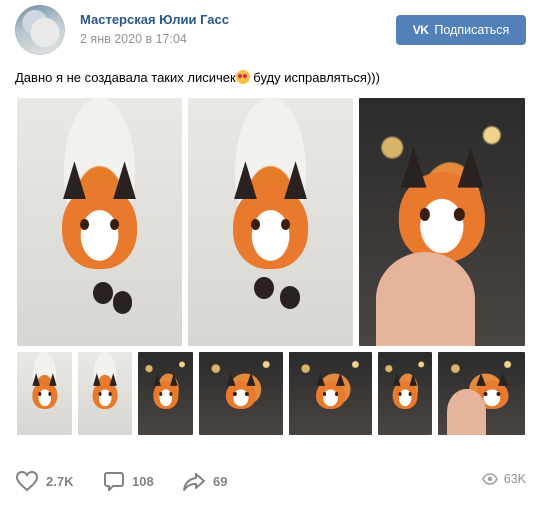 This screenshot has width=541, height=507. I want to click on eye-icon, so click(489, 479).